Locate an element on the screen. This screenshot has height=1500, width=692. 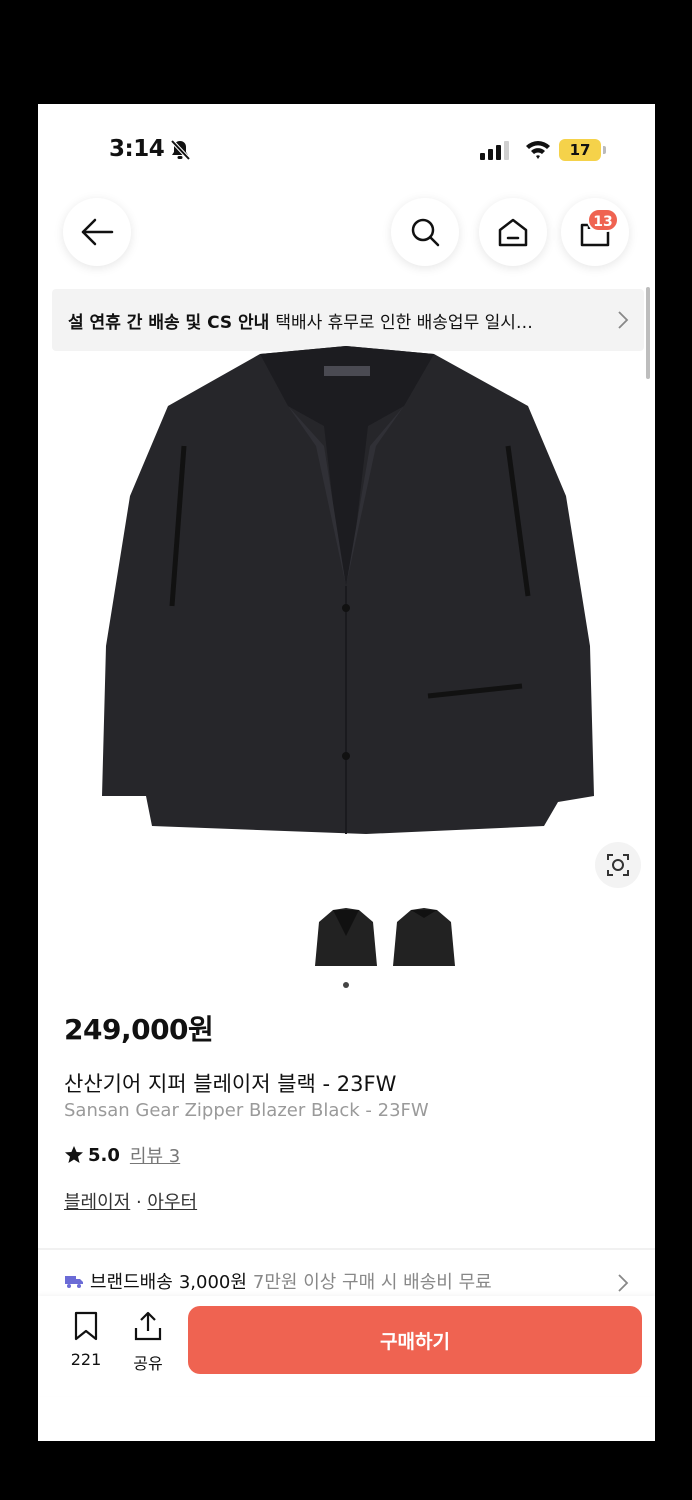
lens-icon is located at coordinates (618, 865).